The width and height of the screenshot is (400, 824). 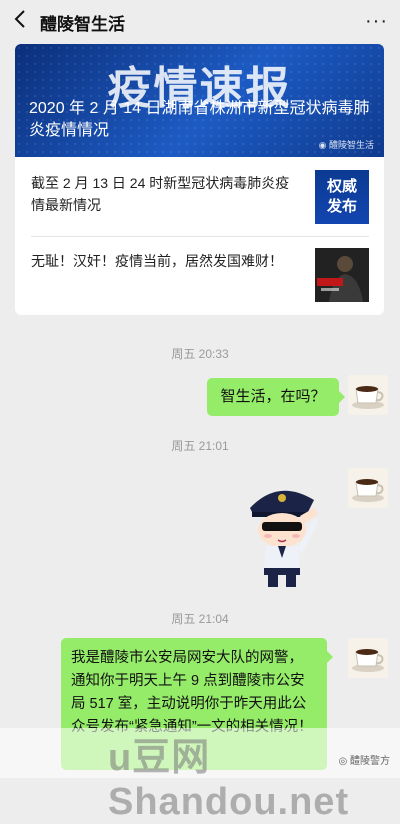 I want to click on divider, so click(x=200, y=236).